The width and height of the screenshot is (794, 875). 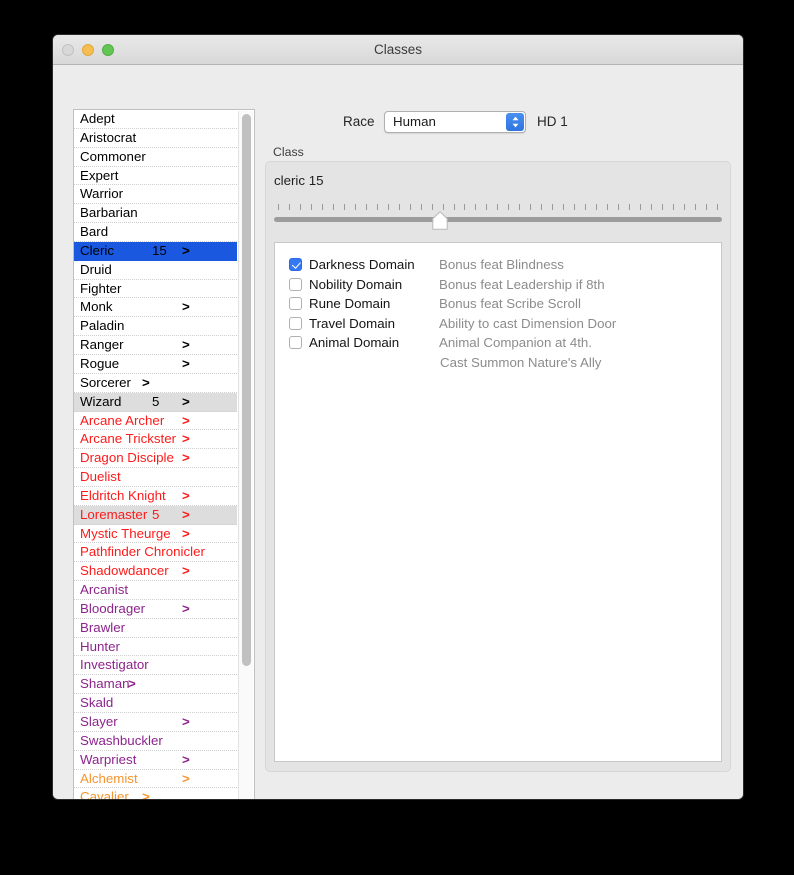 I want to click on domain-row: Rune Domain Bonus feat Scribe Scroll, so click(x=500, y=304).